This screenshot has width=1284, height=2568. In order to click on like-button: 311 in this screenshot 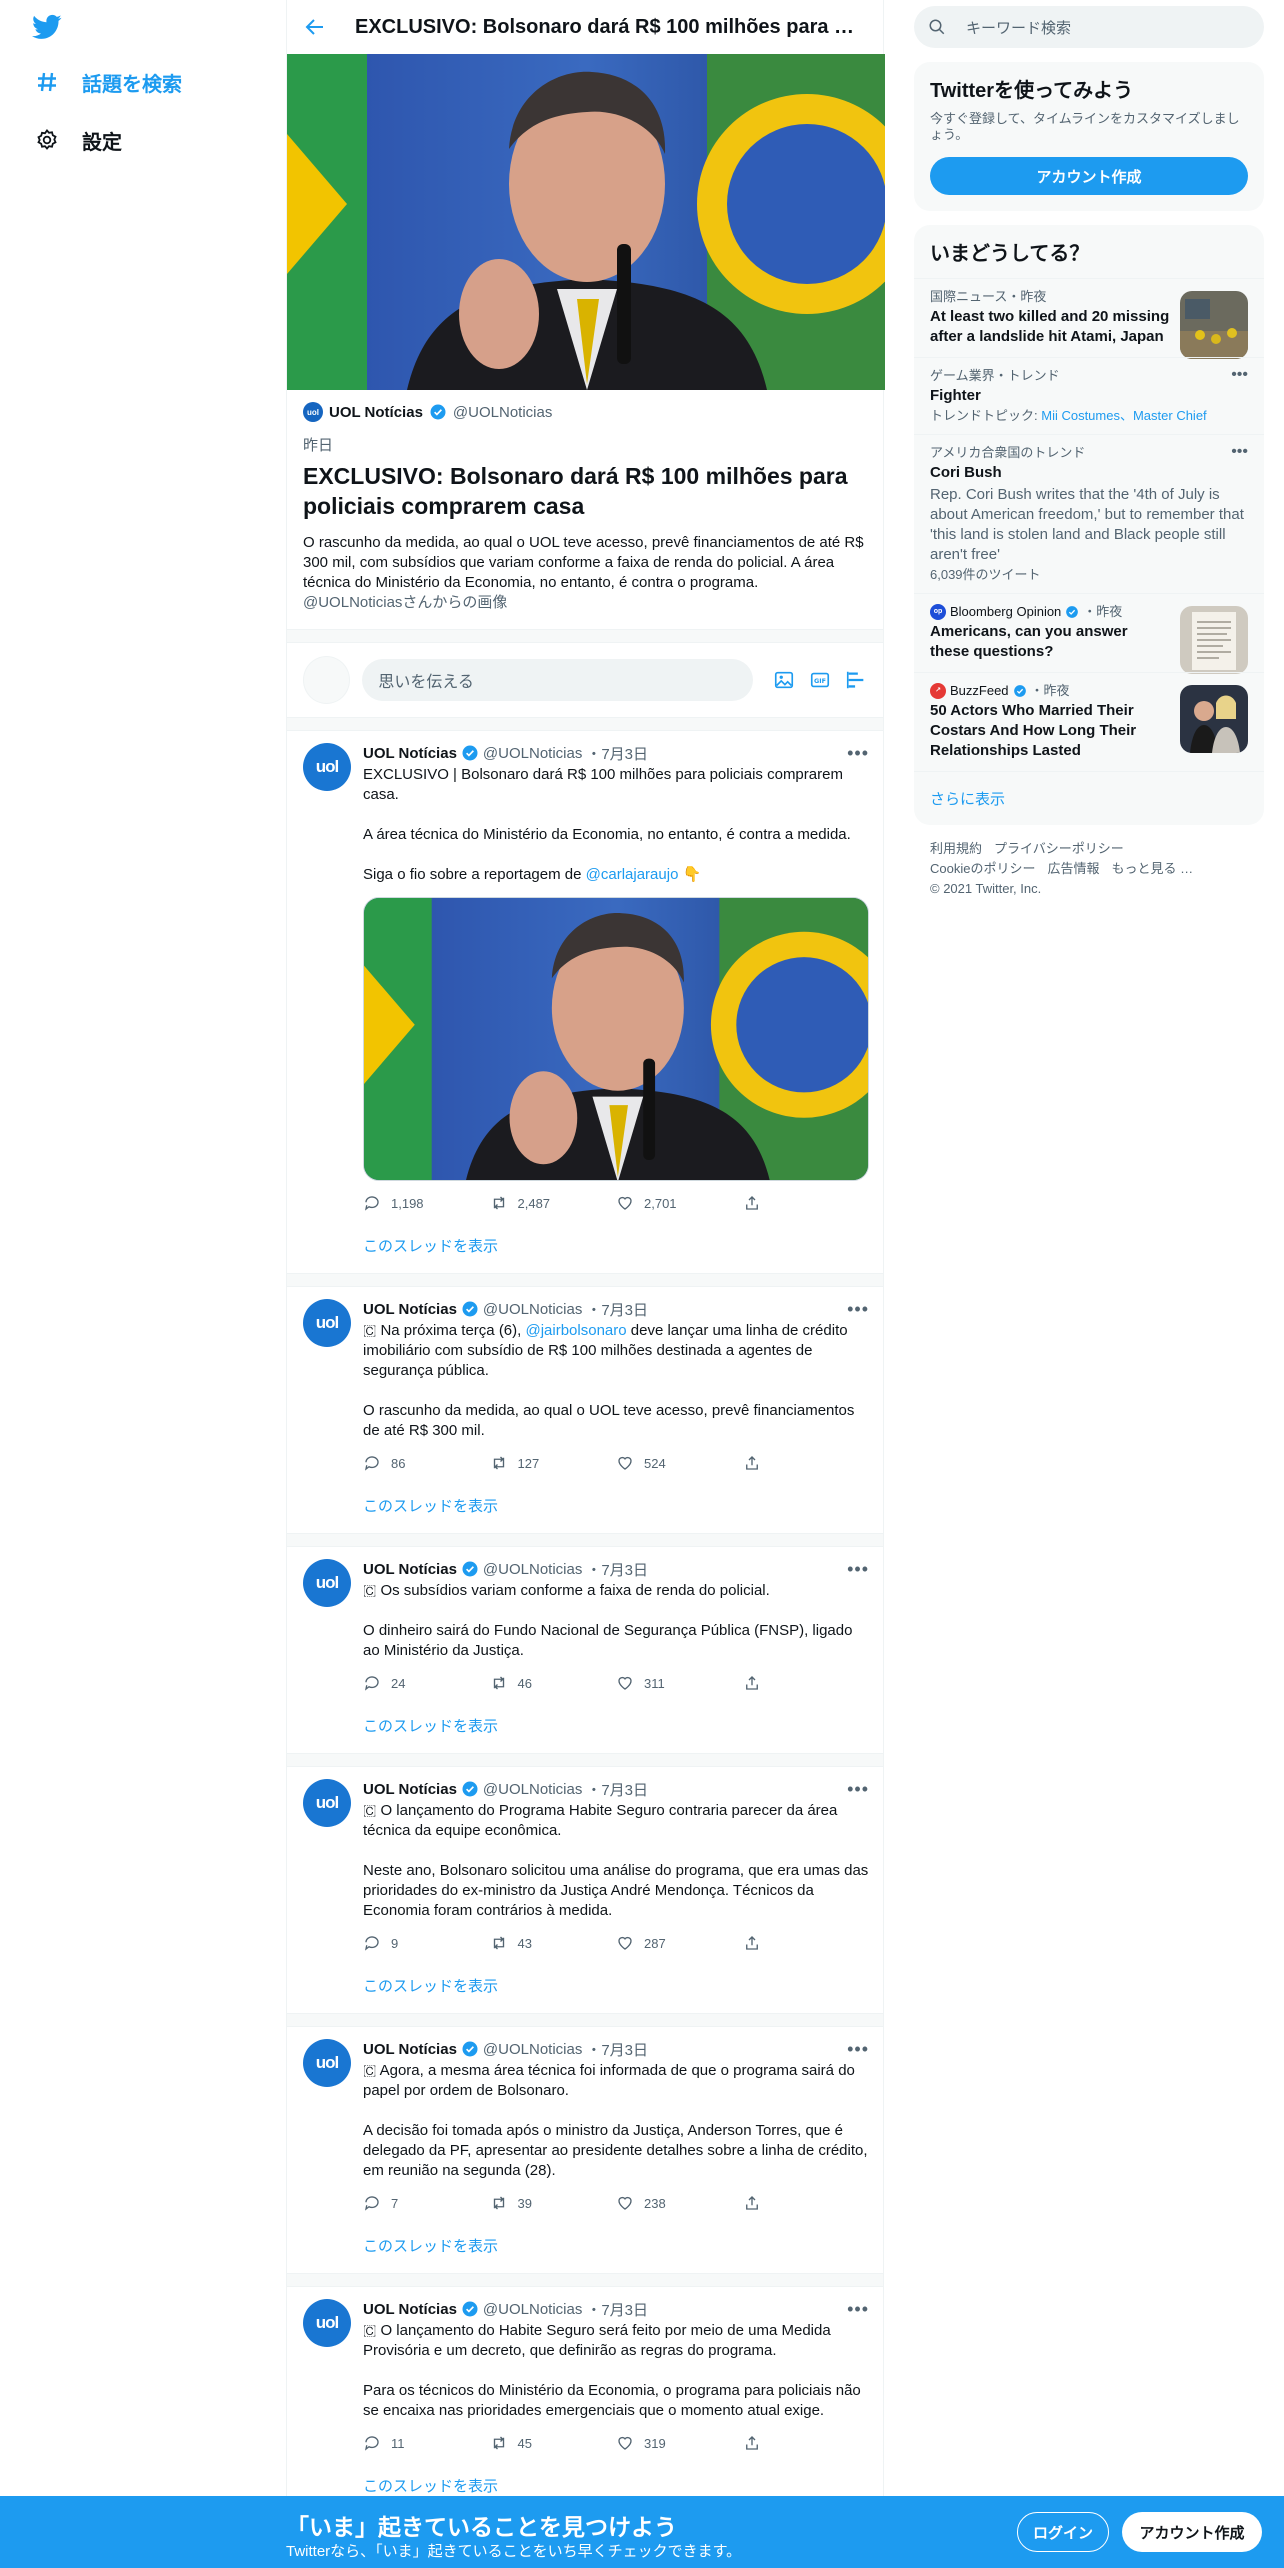, I will do `click(679, 1683)`.